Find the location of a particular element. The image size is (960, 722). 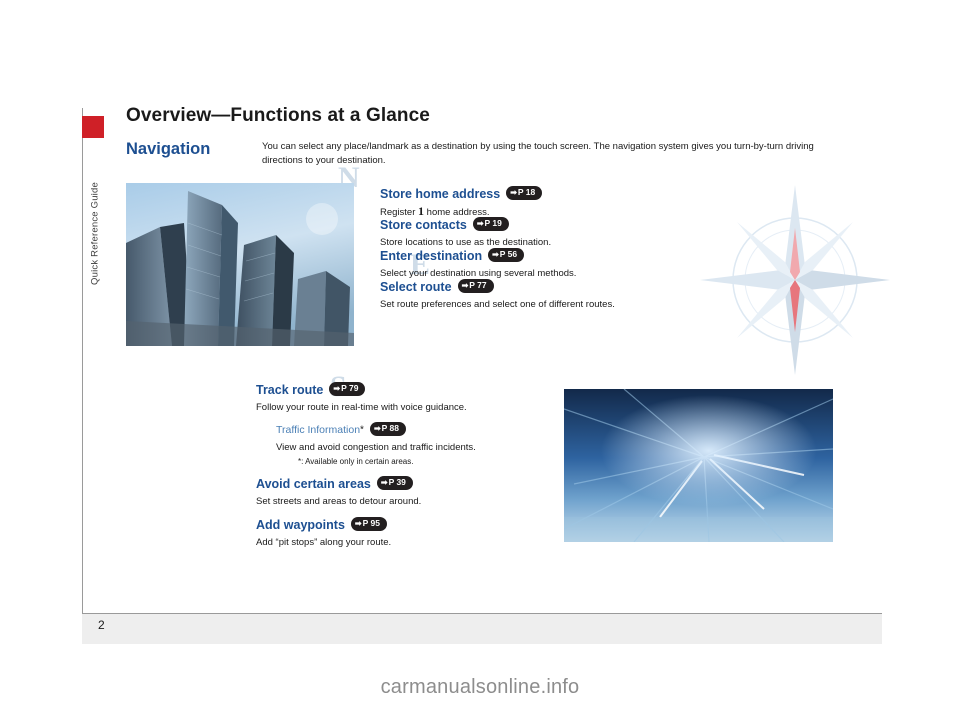

page-ref-label: P 19 is located at coordinates (493, 222).